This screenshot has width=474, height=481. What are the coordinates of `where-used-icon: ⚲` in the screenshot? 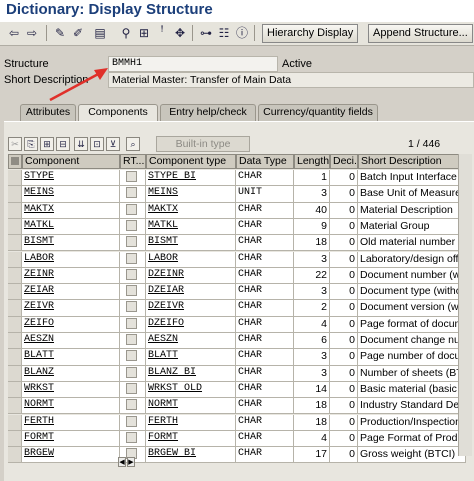 It's located at (126, 33).